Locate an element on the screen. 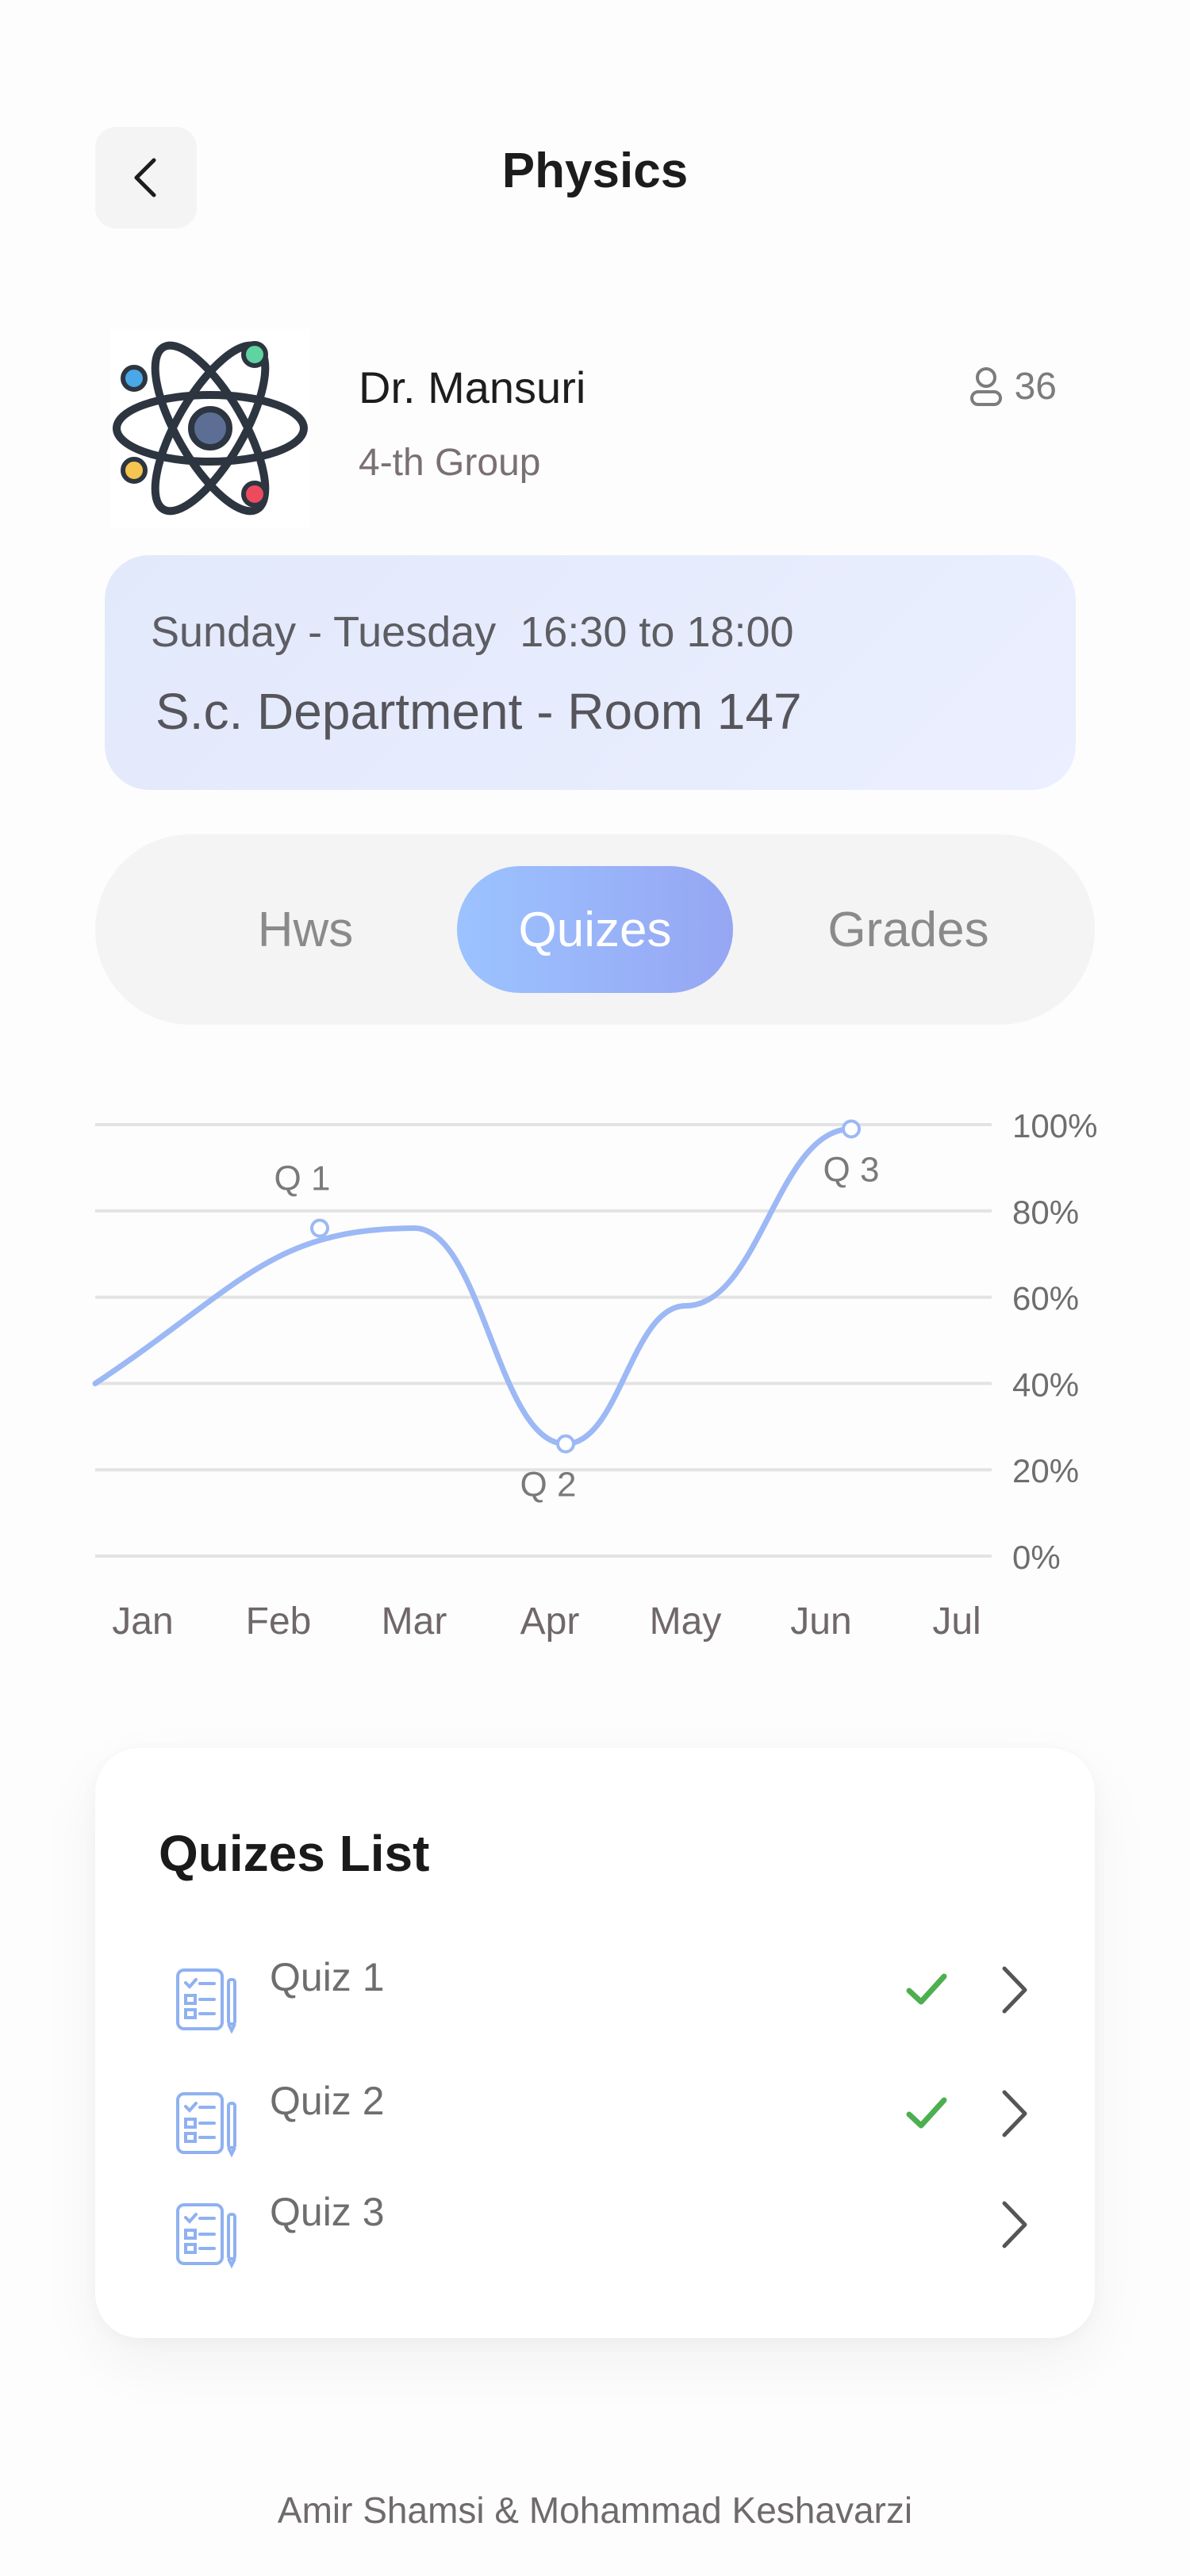 The width and height of the screenshot is (1190, 2576). y-tick-label: 0% is located at coordinates (1036, 1557).